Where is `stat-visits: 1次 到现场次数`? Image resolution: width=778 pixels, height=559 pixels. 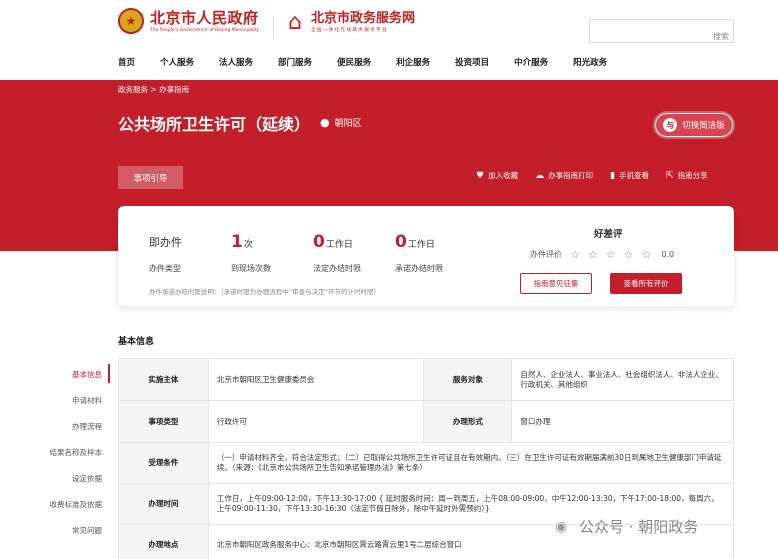 stat-visits: 1次 到现场次数 is located at coordinates (251, 252).